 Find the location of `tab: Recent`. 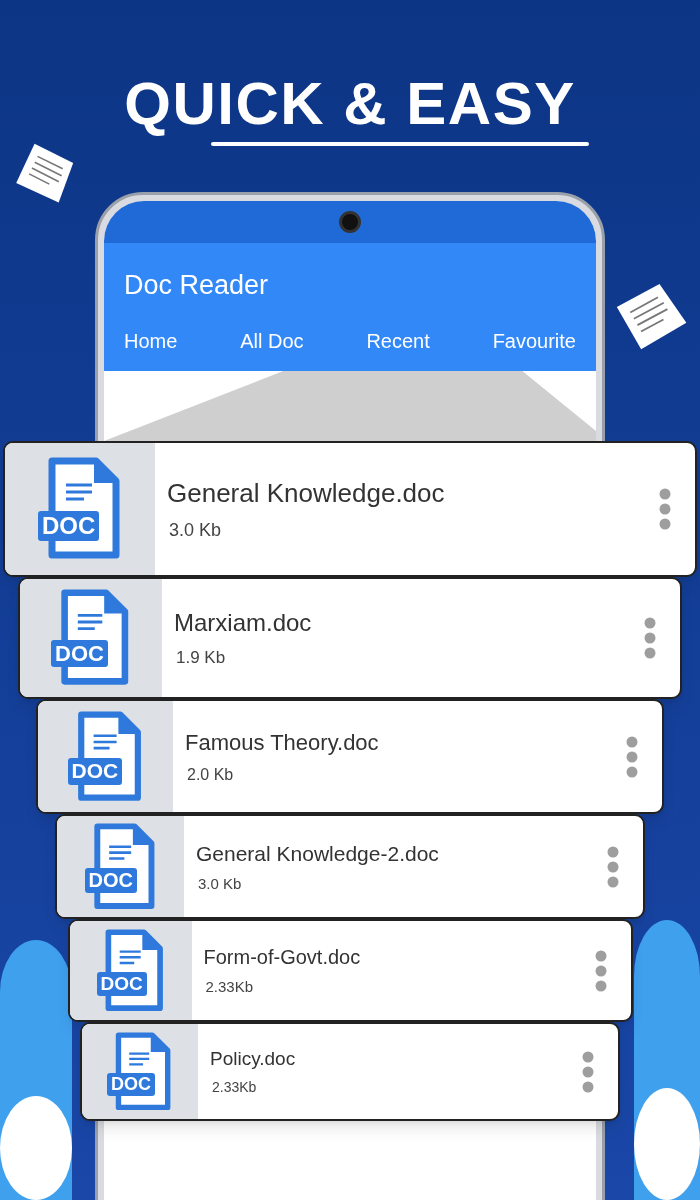

tab: Recent is located at coordinates (398, 340).